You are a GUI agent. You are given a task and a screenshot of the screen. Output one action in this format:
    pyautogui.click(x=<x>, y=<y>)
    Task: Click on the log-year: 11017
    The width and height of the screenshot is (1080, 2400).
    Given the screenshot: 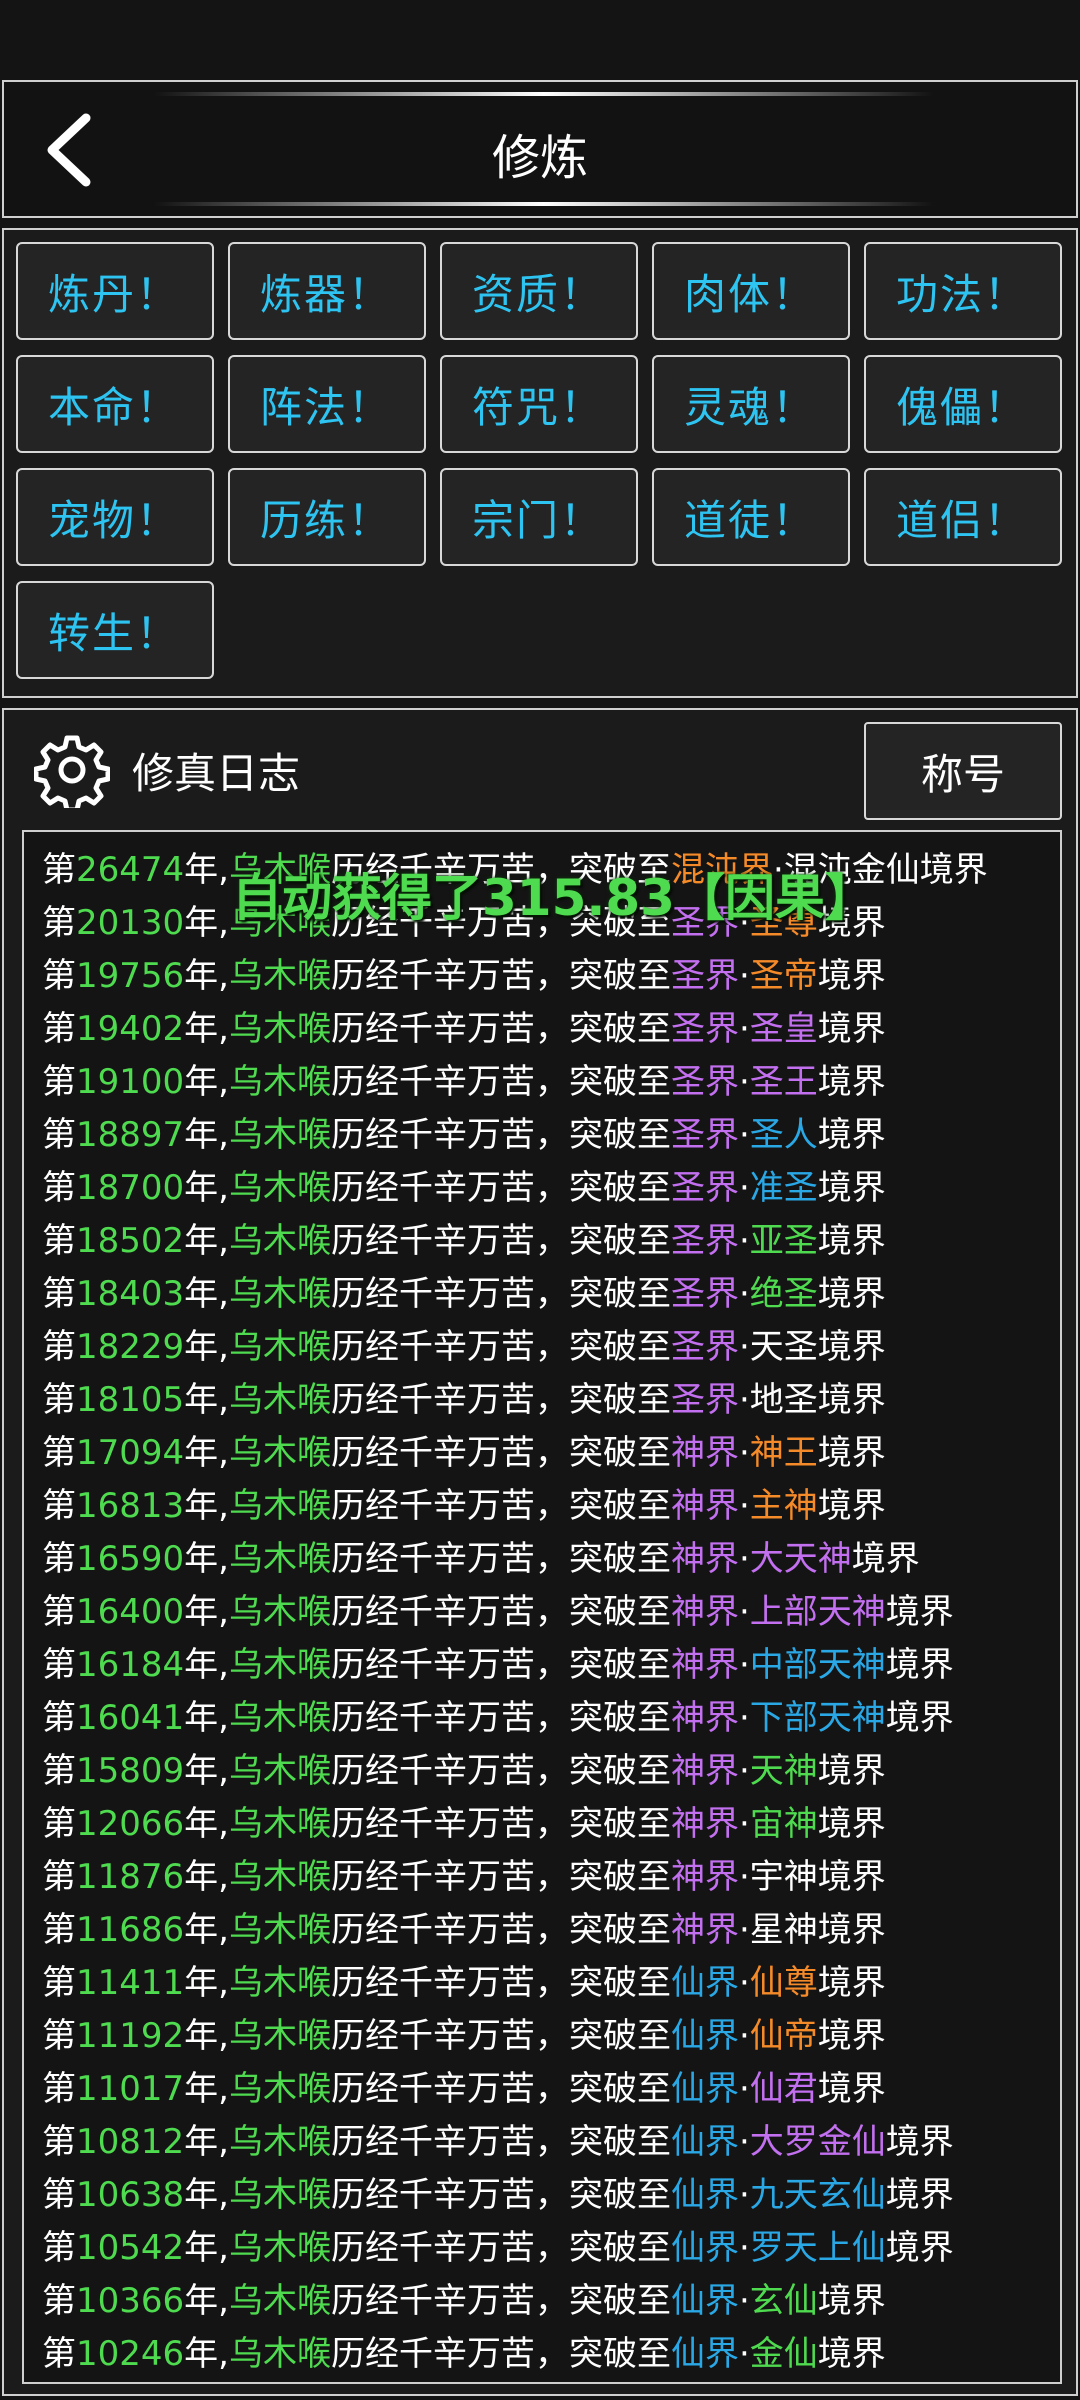 What is the action you would take?
    pyautogui.click(x=130, y=2089)
    